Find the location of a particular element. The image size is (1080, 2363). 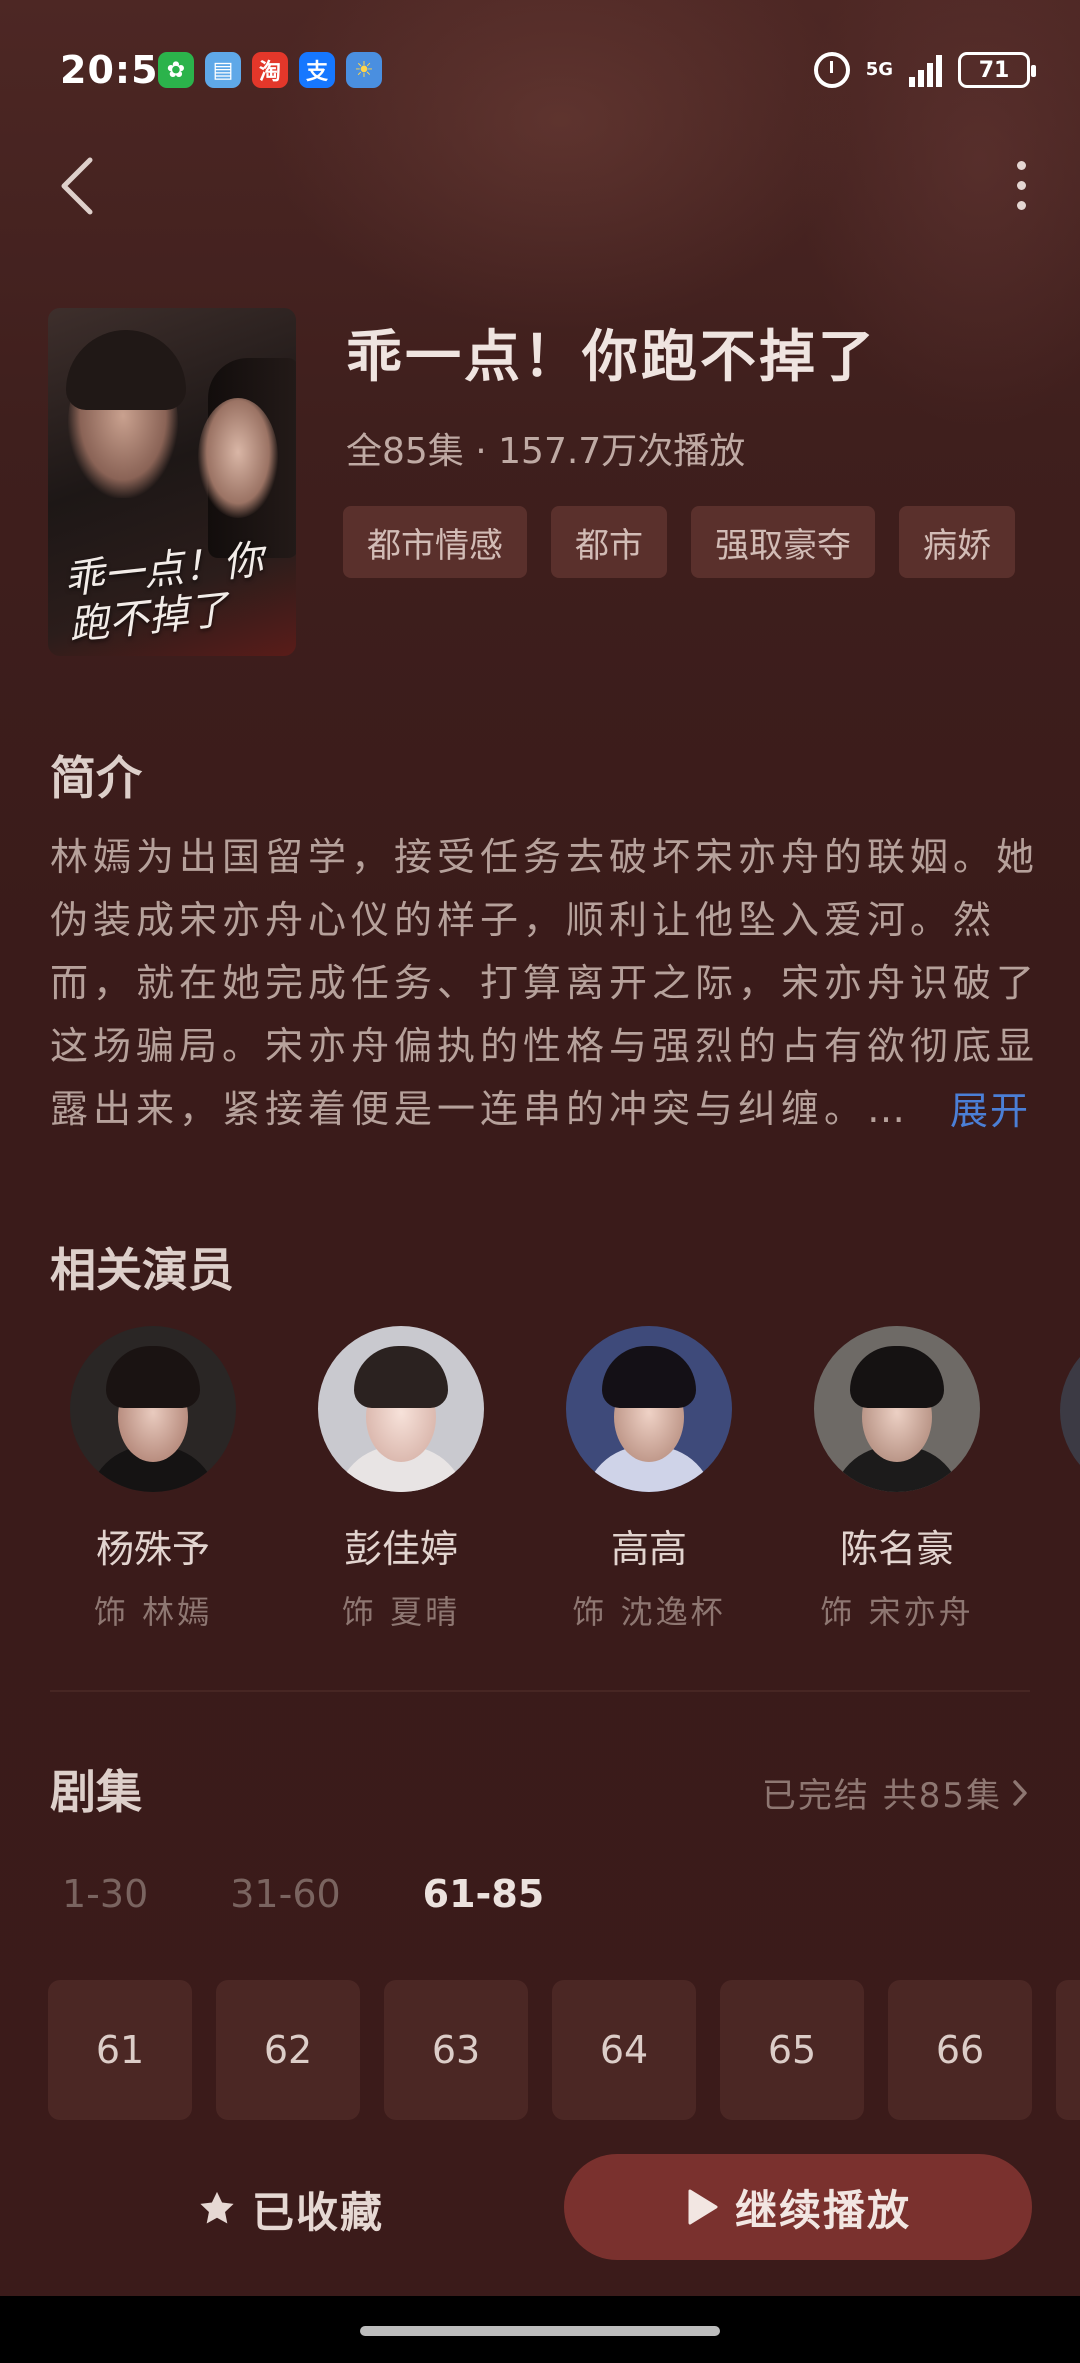

taobao-icon: 淘 is located at coordinates (270, 70).